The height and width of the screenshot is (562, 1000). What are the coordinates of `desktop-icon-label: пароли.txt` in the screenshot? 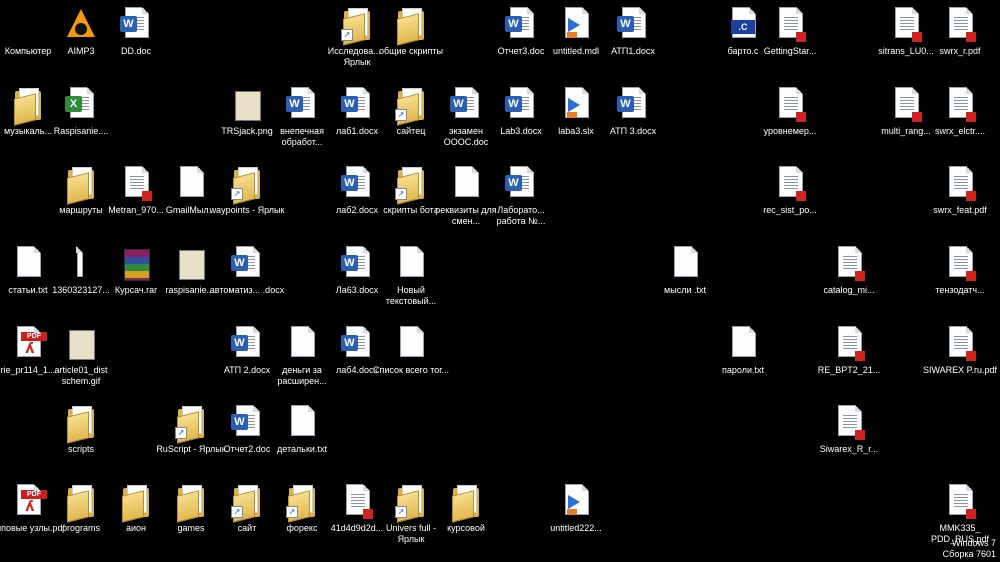 It's located at (743, 370).